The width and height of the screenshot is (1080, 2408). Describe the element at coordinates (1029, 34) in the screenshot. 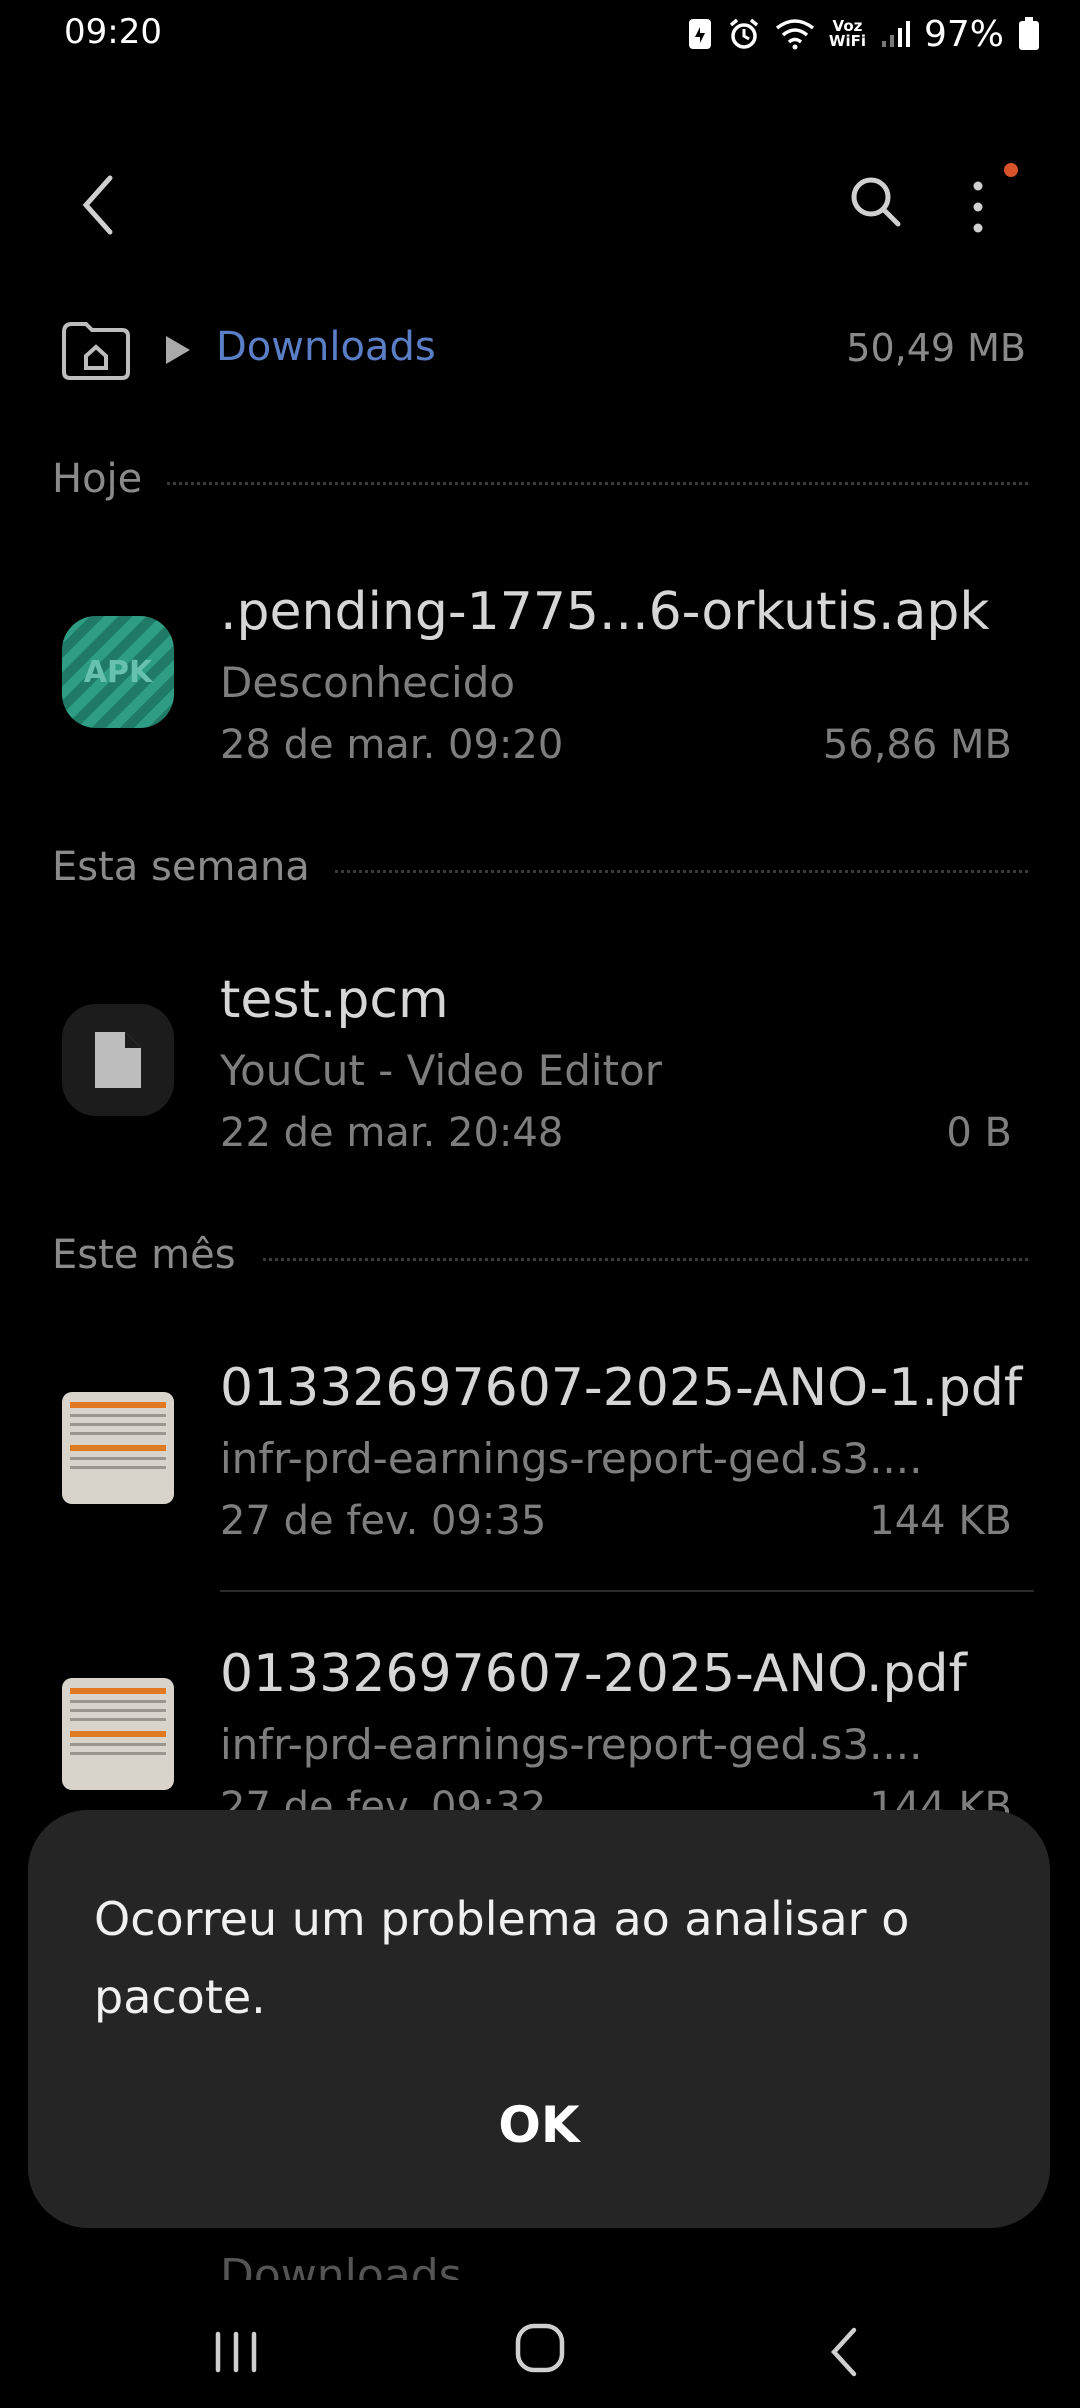

I see `battery-icon` at that location.